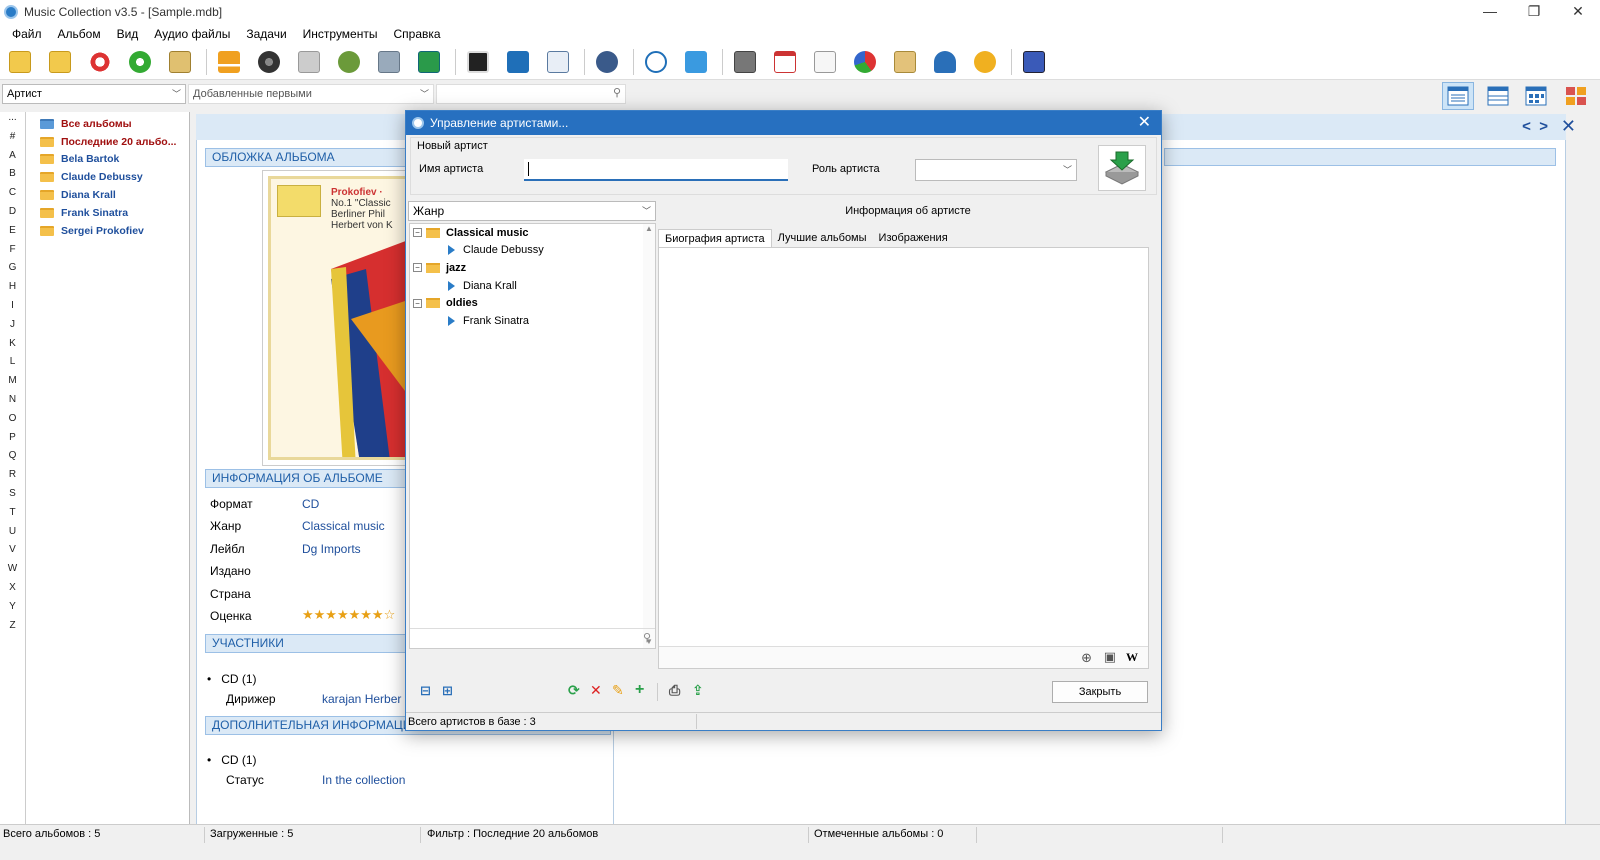  What do you see at coordinates (532, 211) in the screenshot?
I see `genre-select: Жанр ﹀` at bounding box center [532, 211].